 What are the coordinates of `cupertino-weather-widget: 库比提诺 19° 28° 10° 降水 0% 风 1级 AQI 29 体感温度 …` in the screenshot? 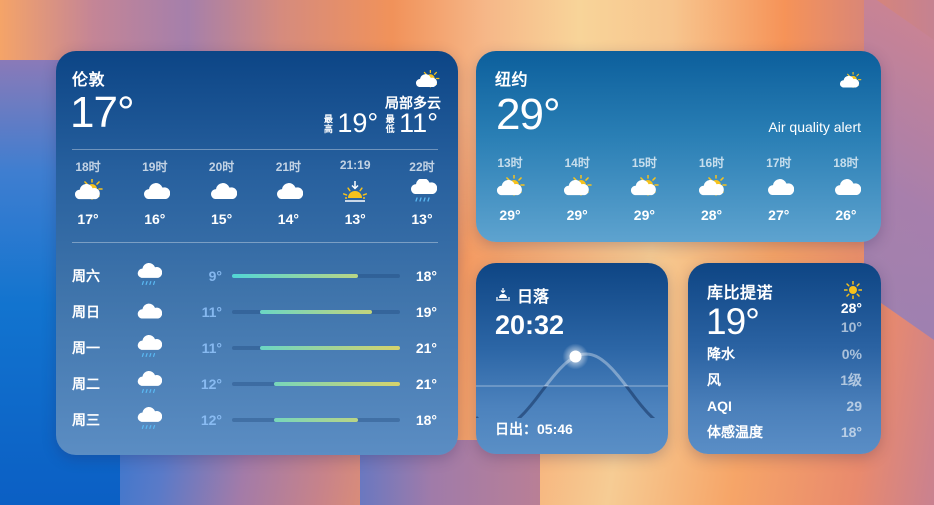 It's located at (784, 358).